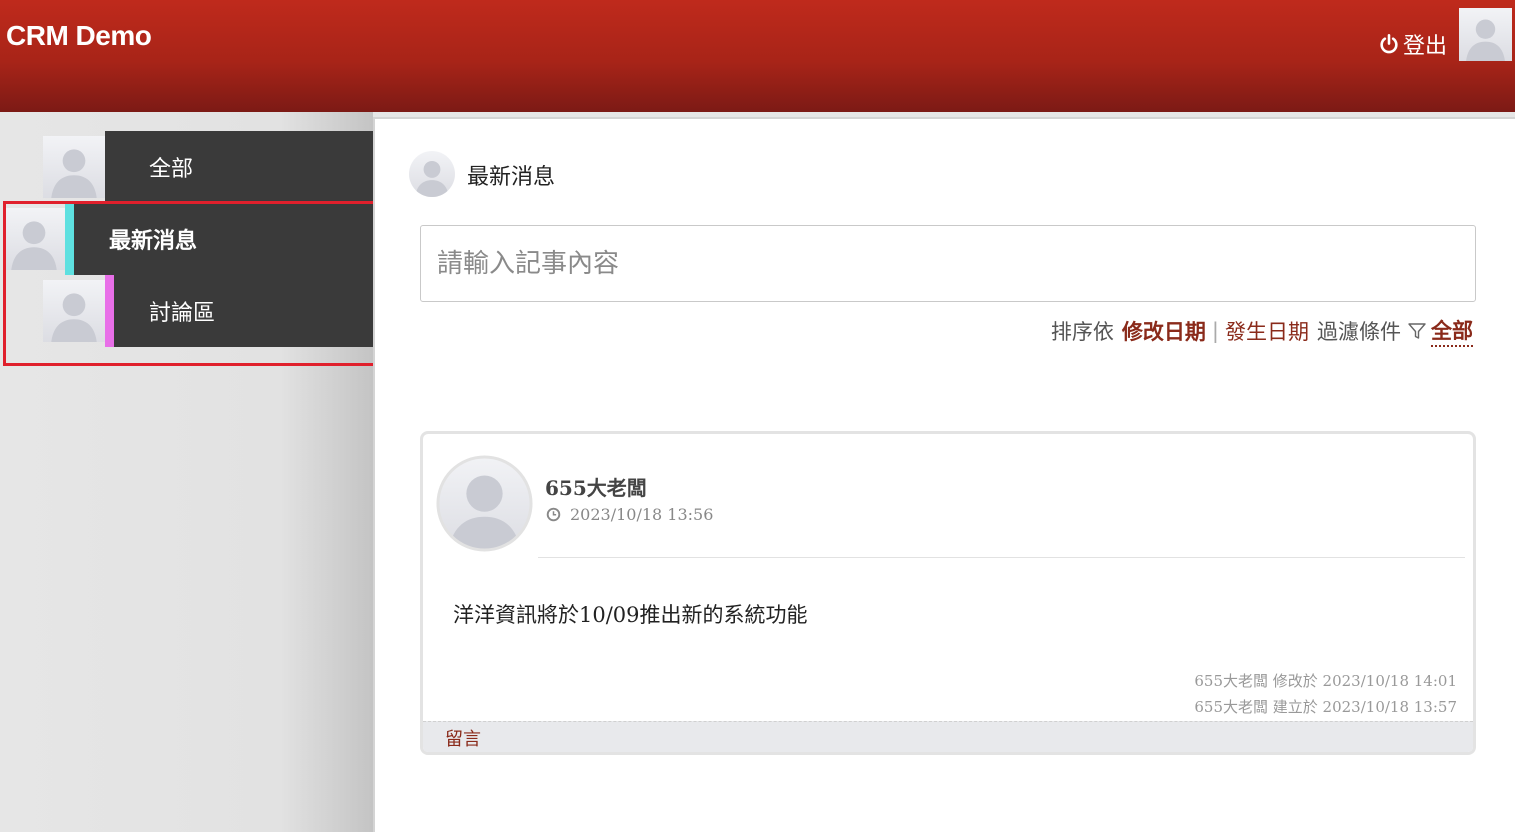  I want to click on post-card-footer: 留言, so click(948, 736).